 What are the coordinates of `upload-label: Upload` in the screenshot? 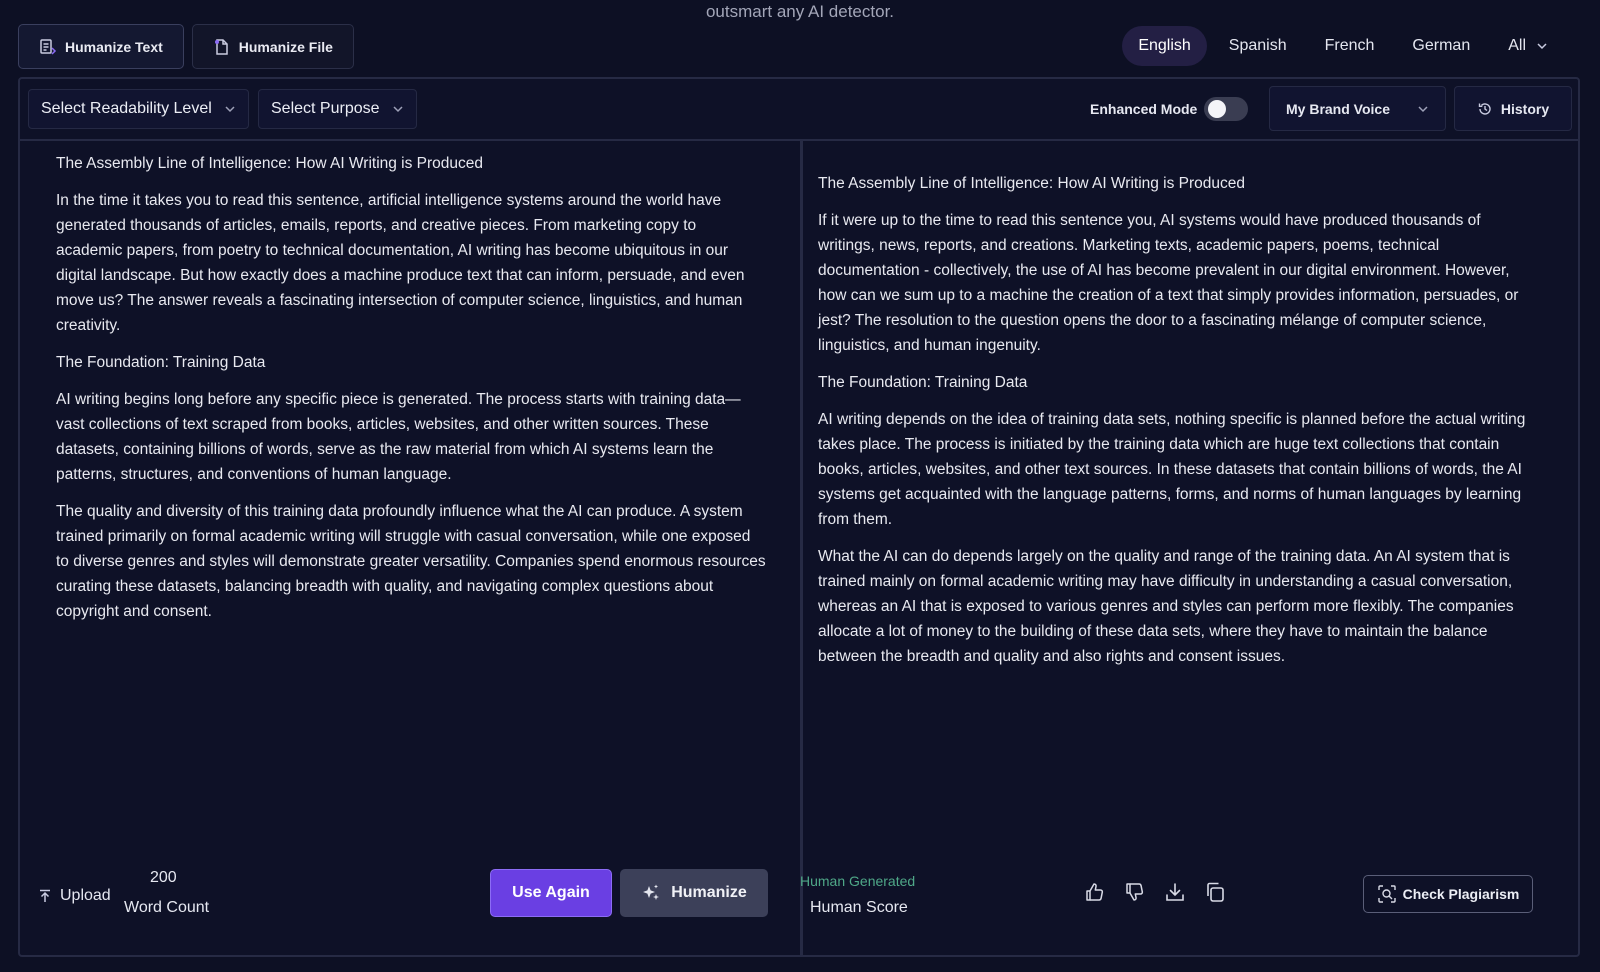 It's located at (85, 895).